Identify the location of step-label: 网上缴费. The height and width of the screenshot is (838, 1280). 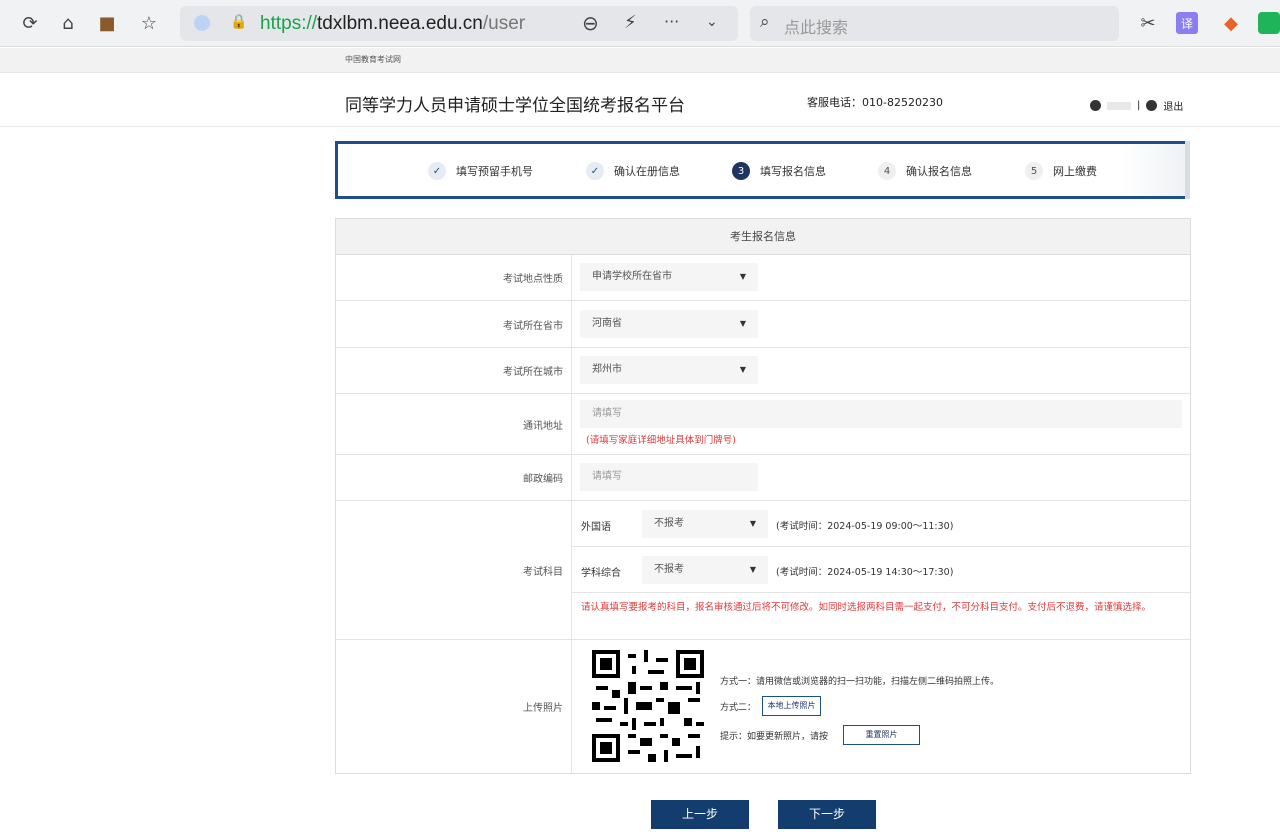
(1075, 171).